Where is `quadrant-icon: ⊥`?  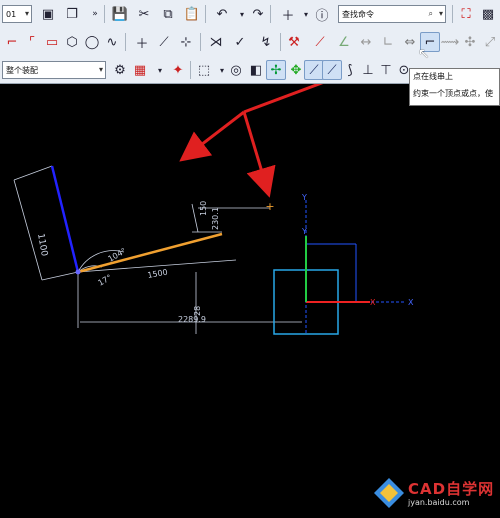 quadrant-icon: ⊥ is located at coordinates (368, 70).